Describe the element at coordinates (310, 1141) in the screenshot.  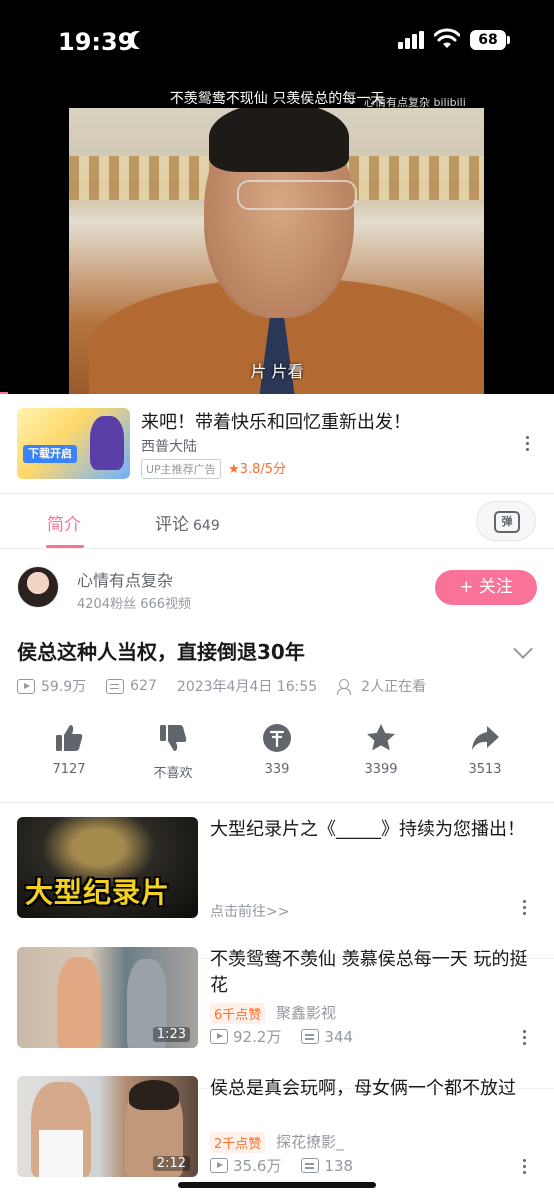
I see `related-uploader: 探花撩影_` at that location.